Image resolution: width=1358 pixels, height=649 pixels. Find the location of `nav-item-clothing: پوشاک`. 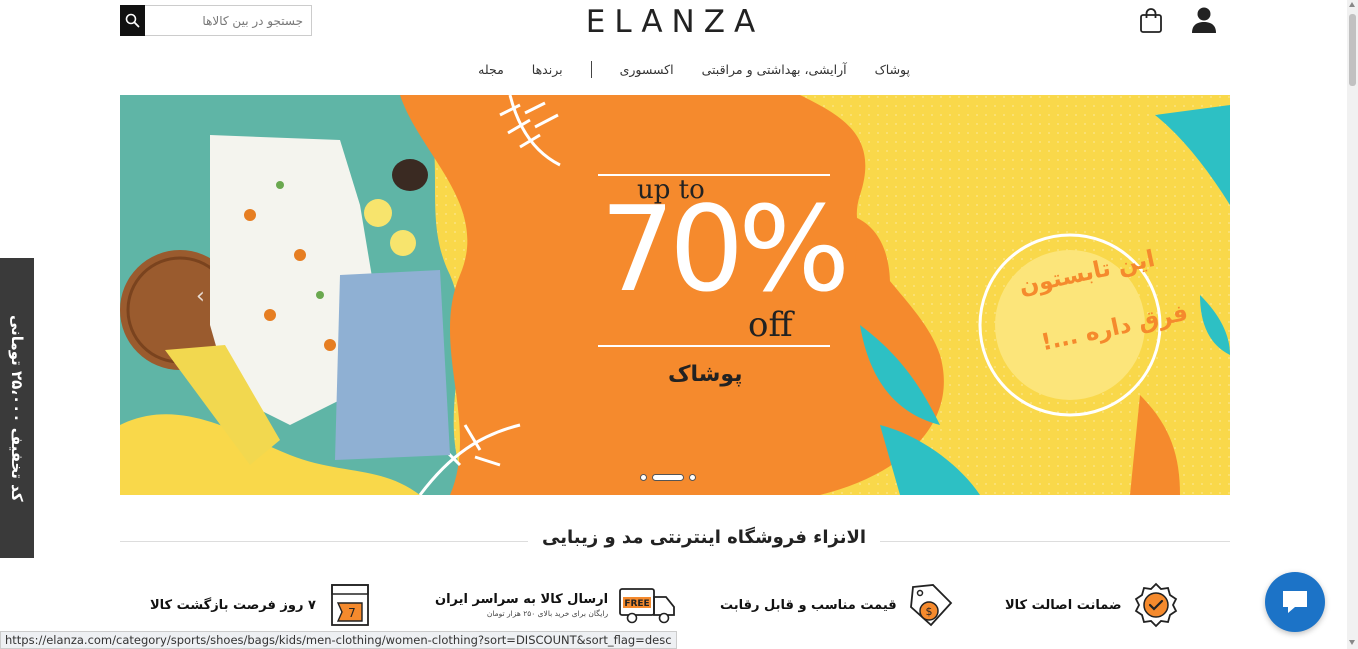

nav-item-clothing: پوشاک is located at coordinates (892, 69).